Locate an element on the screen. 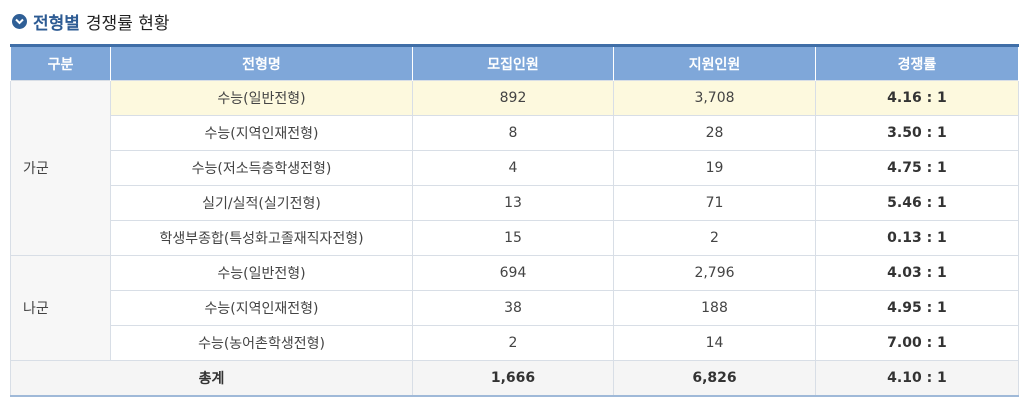 The width and height of the screenshot is (1028, 409). applicants-cell: 2,796 is located at coordinates (714, 273).